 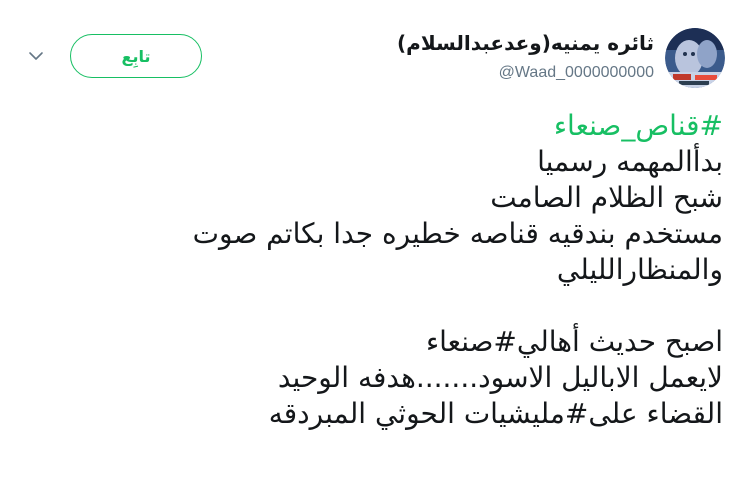 I want to click on user-handle: @Waad_0000000000, so click(x=525, y=73).